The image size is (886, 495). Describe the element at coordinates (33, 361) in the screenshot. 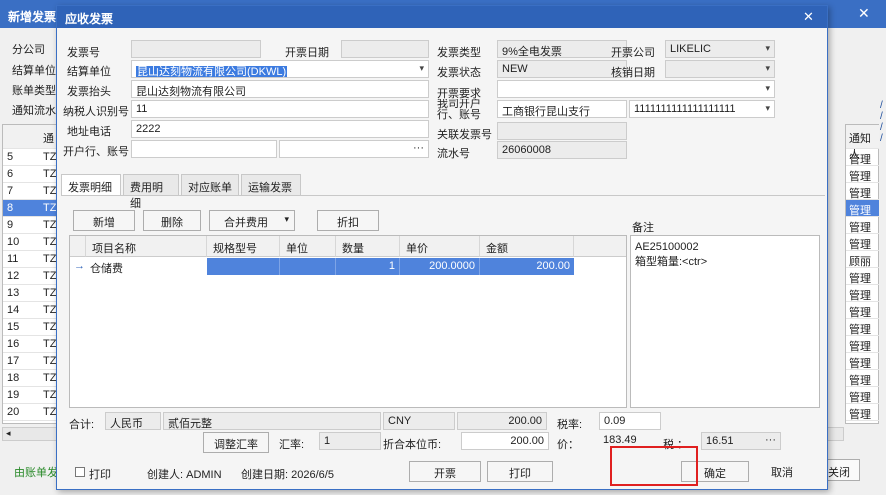

I see `bg-table-row: 17 TZ` at that location.